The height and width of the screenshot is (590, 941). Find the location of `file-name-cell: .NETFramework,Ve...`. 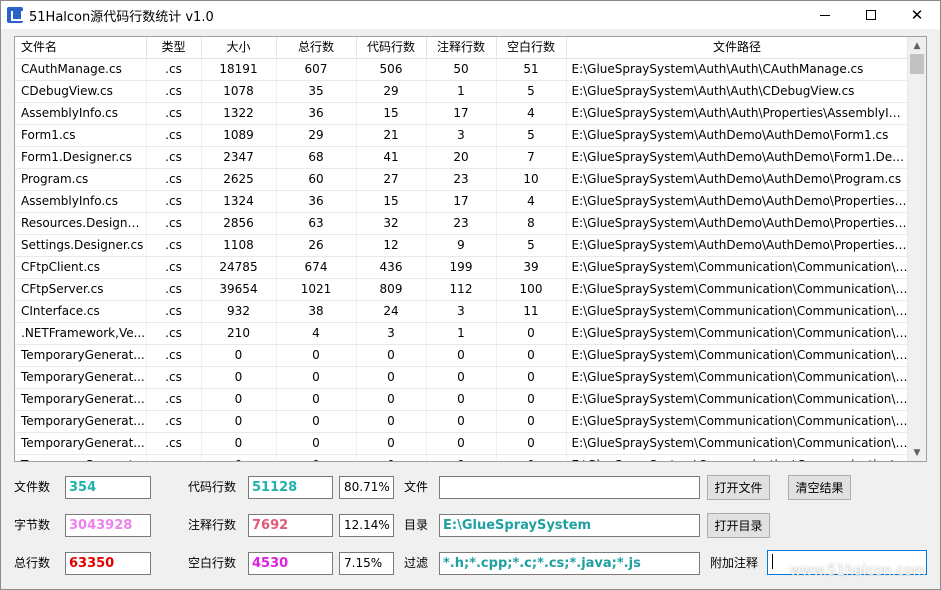

file-name-cell: .NETFramework,Ve... is located at coordinates (81, 333).